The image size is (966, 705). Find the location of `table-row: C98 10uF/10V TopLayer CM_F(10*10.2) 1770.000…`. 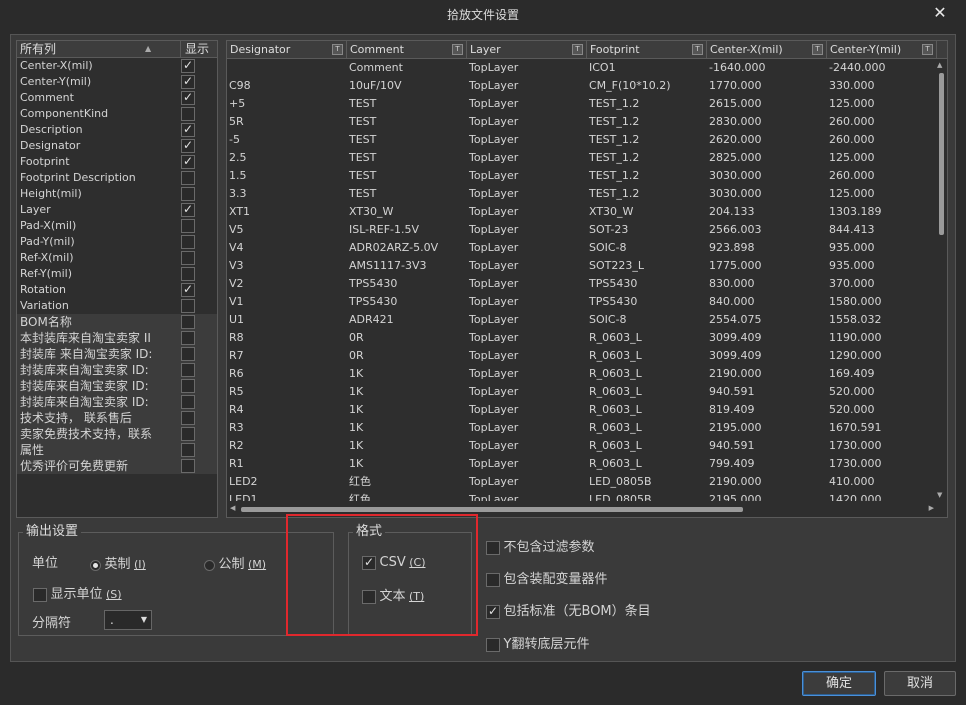

table-row: C98 10uF/10V TopLayer CM_F(10*10.2) 1770.000… is located at coordinates (582, 86).